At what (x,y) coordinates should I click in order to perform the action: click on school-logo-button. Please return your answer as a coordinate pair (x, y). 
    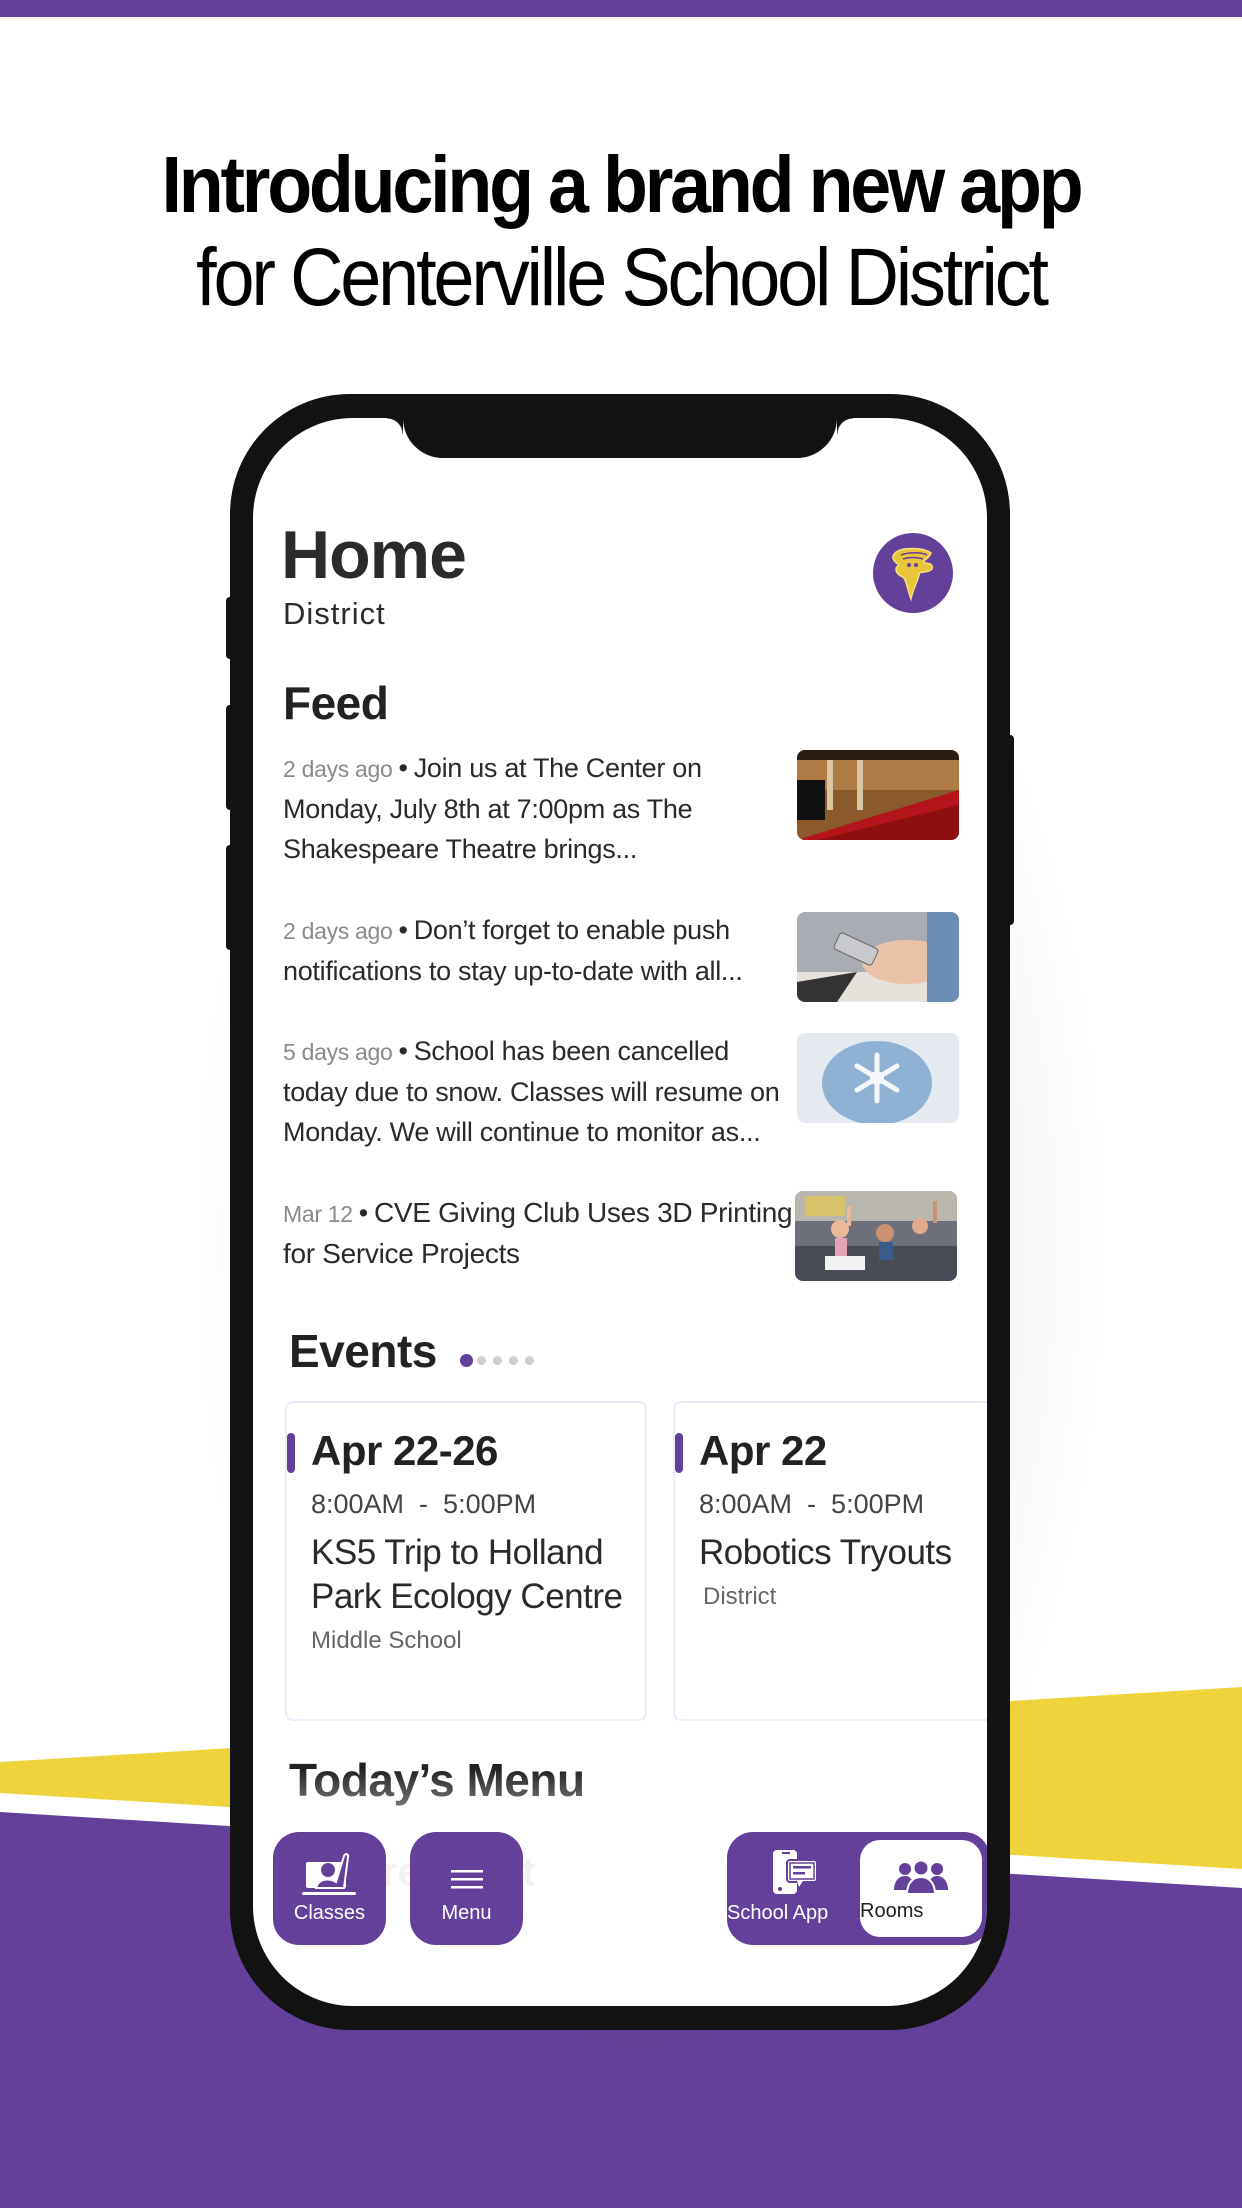
    Looking at the image, I should click on (913, 573).